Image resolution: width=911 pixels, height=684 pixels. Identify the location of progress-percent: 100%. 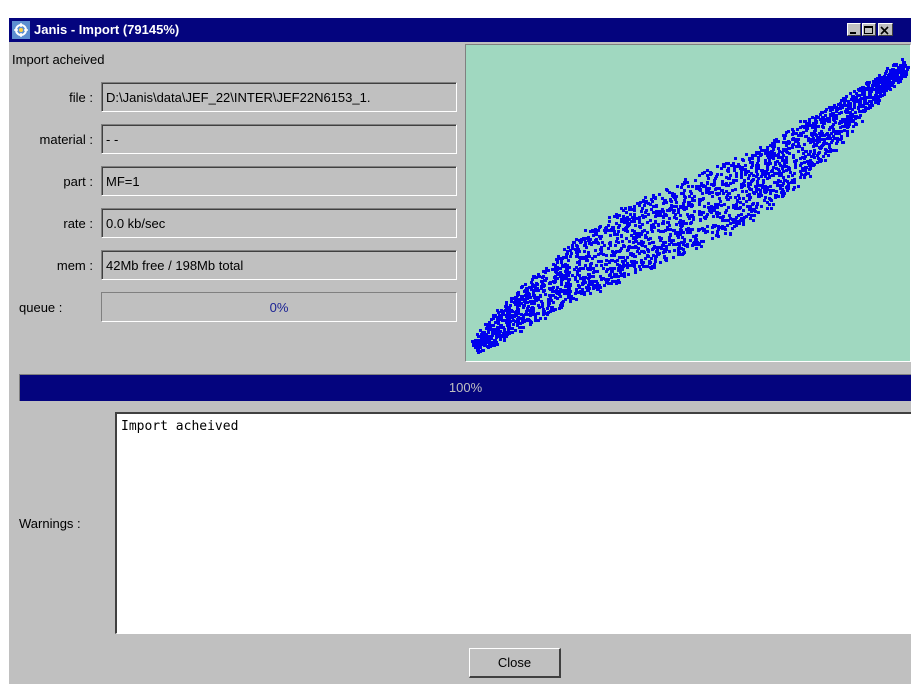
(465, 387).